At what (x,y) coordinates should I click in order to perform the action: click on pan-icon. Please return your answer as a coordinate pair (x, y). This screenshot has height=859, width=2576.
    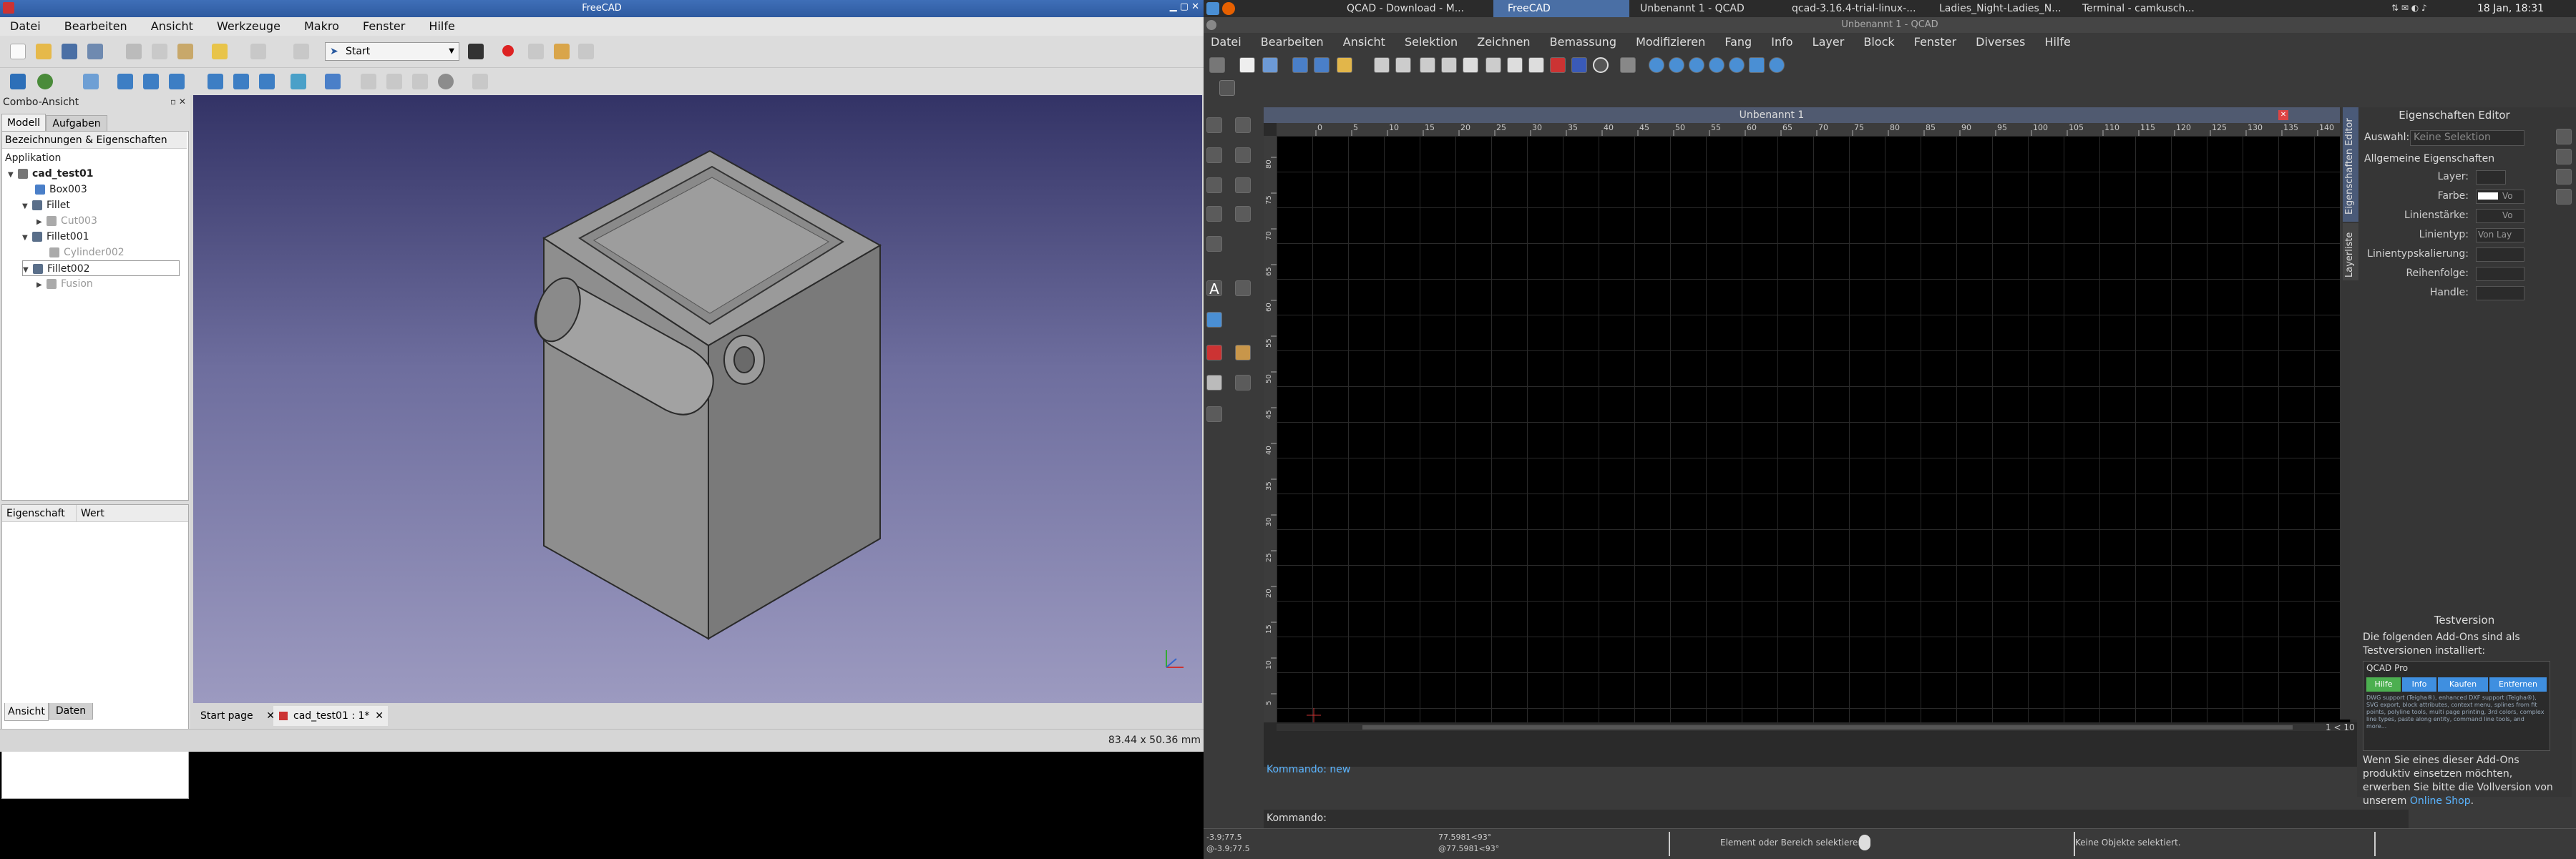
    Looking at the image, I should click on (1777, 65).